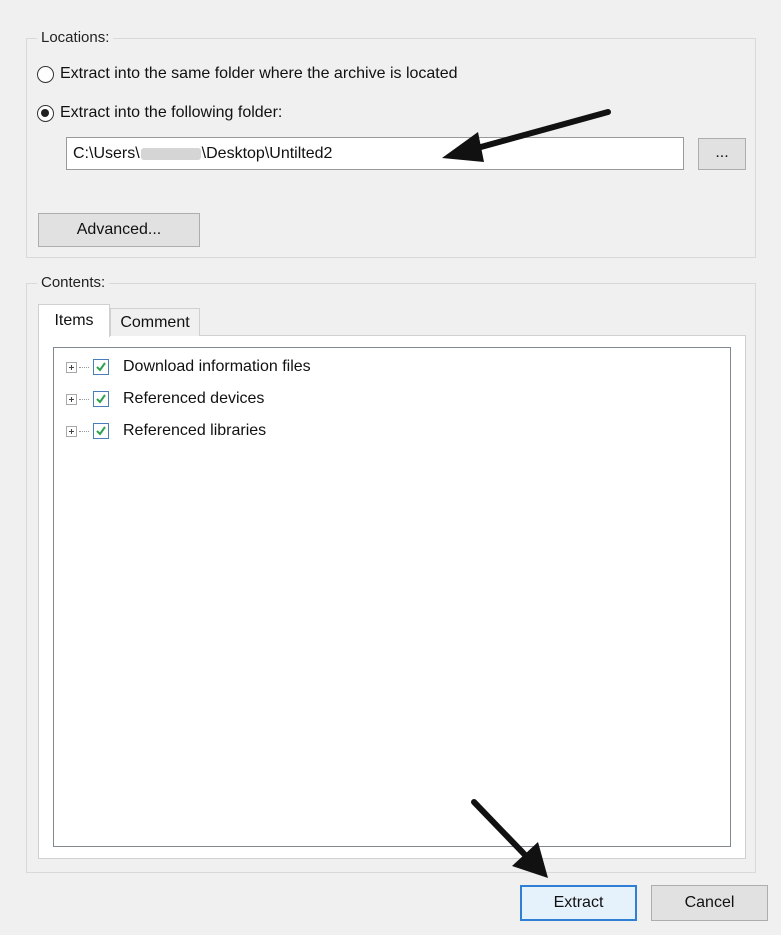  I want to click on extract-button: Extract, so click(578, 903).